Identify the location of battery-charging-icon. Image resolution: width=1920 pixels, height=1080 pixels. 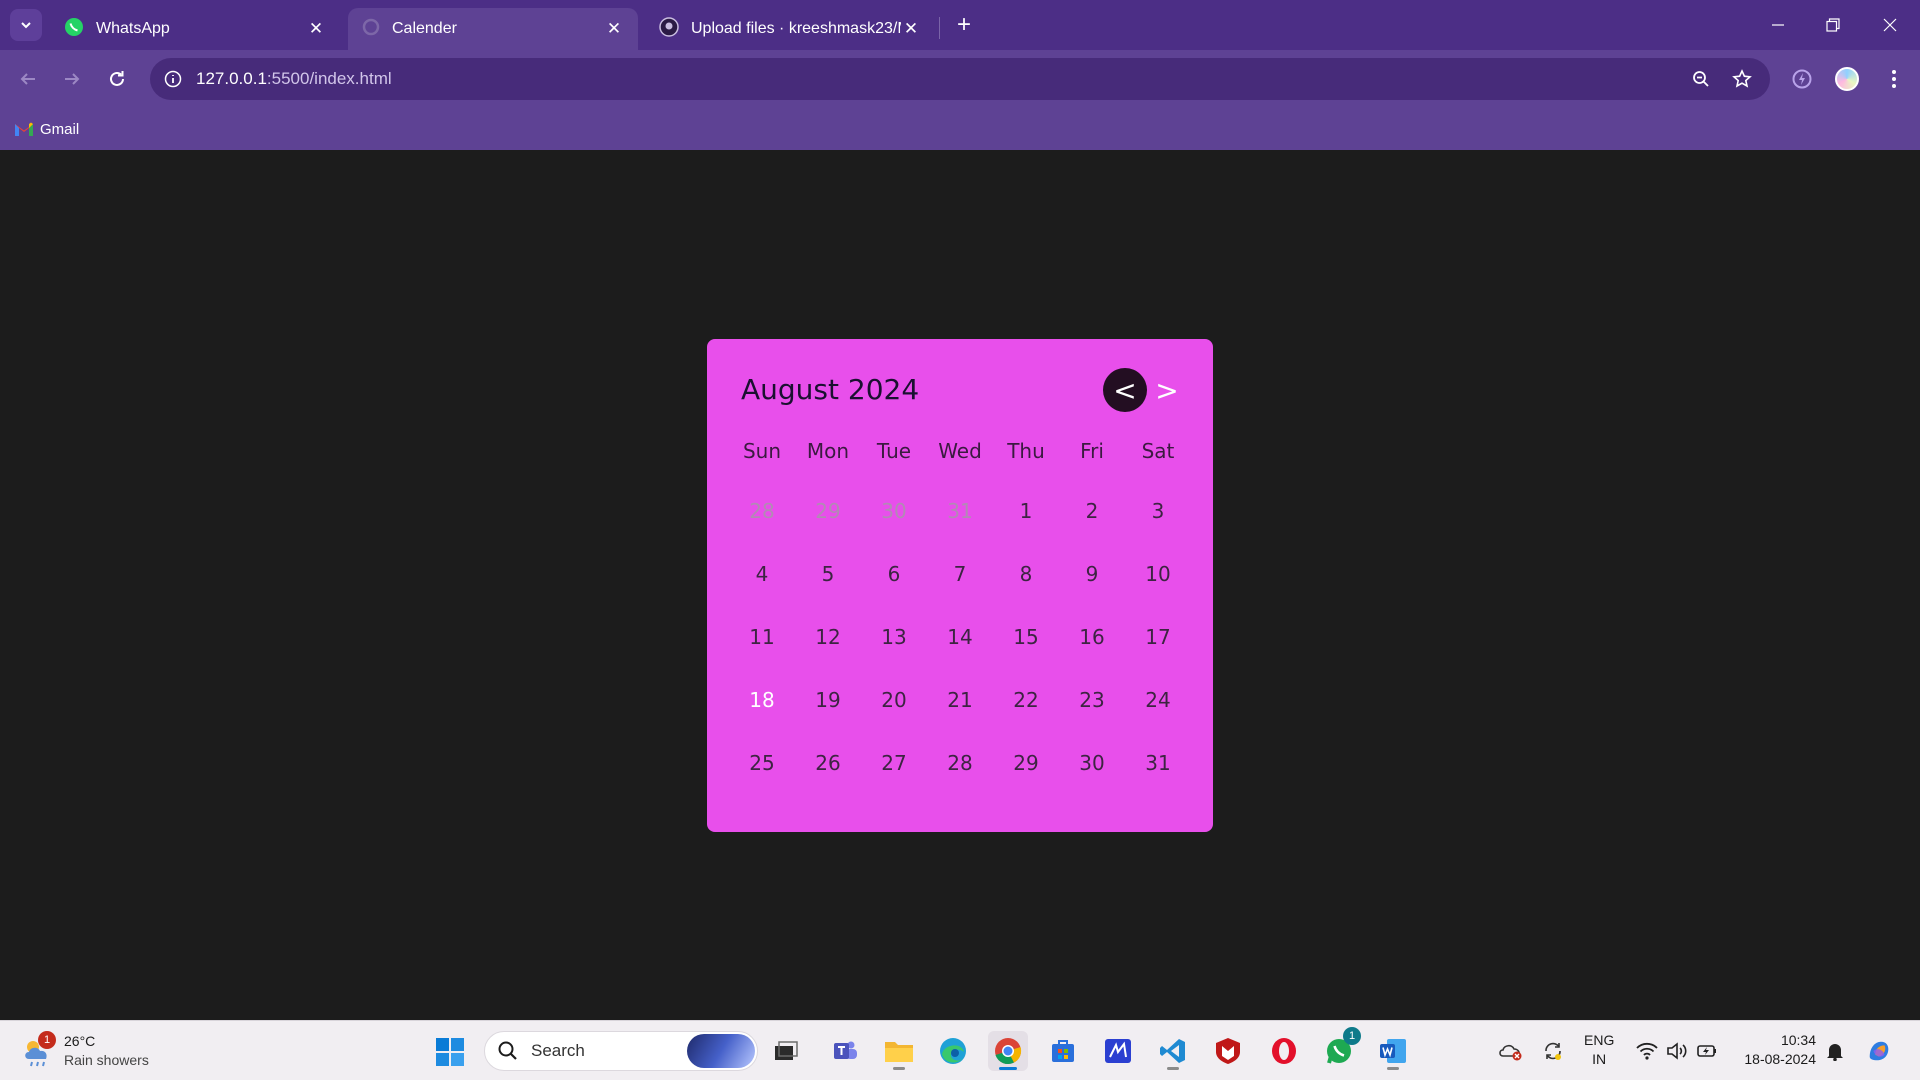
(1707, 1051).